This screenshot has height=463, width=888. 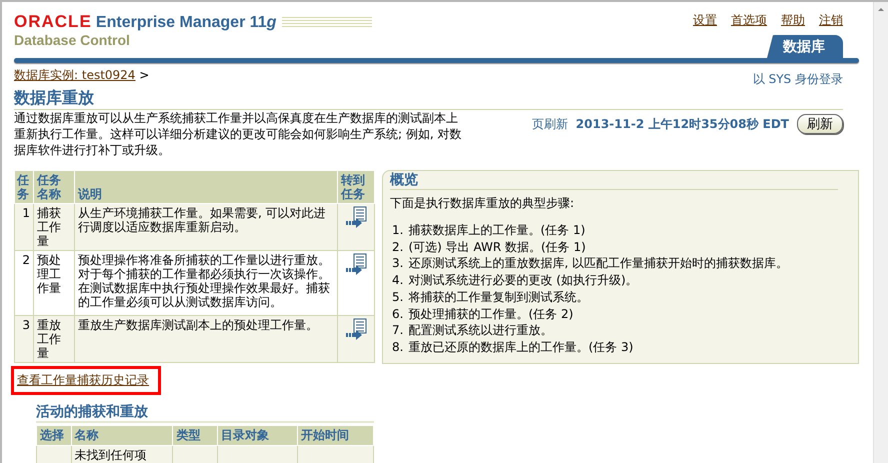 What do you see at coordinates (72, 40) in the screenshot?
I see `product-subtitle: Database Control` at bounding box center [72, 40].